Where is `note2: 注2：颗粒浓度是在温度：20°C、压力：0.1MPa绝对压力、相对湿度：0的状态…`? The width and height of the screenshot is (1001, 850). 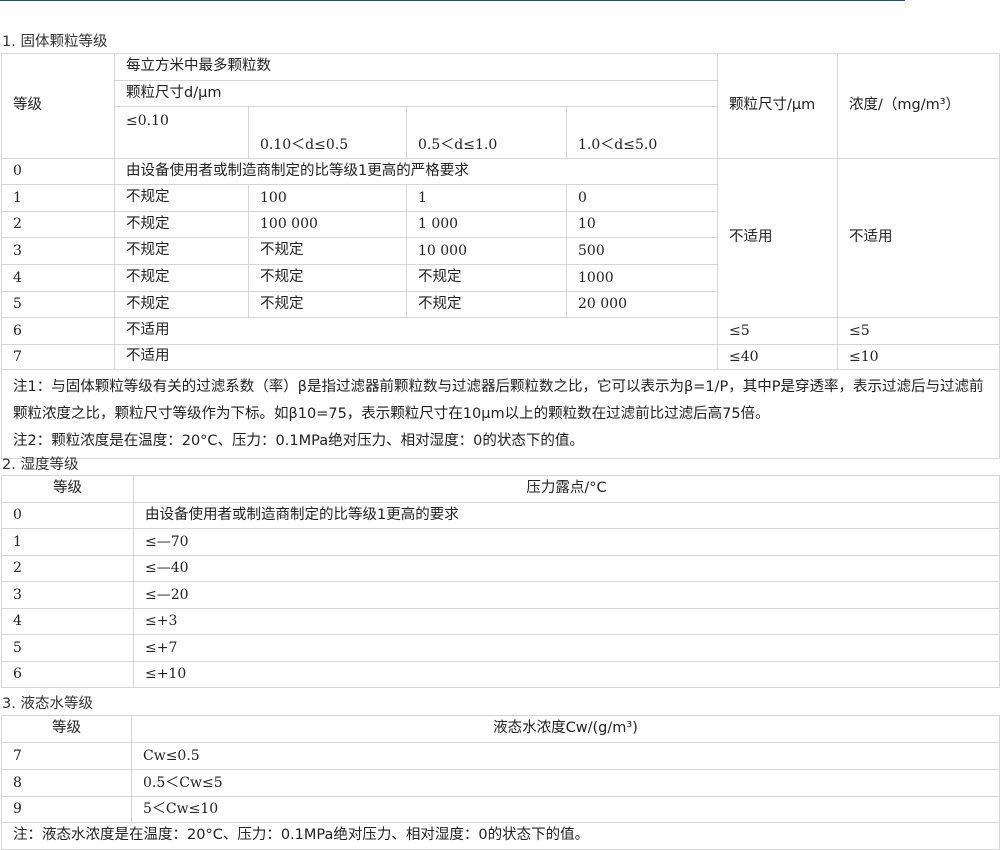 note2: 注2：颗粒浓度是在温度：20°C、压力：0.1MPa绝对压力、相对湿度：0的状态… is located at coordinates (298, 441).